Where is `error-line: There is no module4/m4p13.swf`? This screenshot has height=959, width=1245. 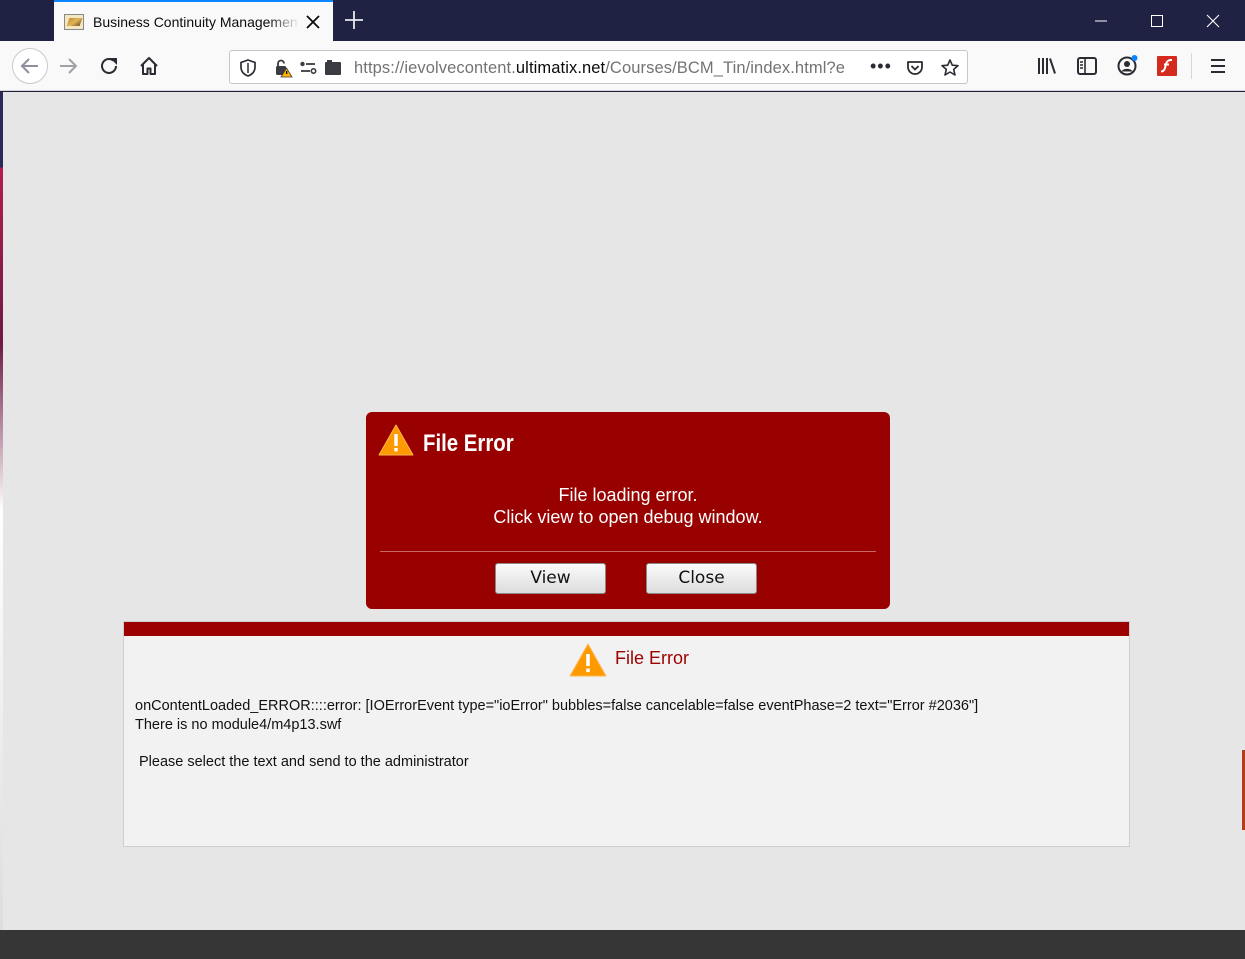 error-line: There is no module4/m4p13.swf is located at coordinates (238, 725).